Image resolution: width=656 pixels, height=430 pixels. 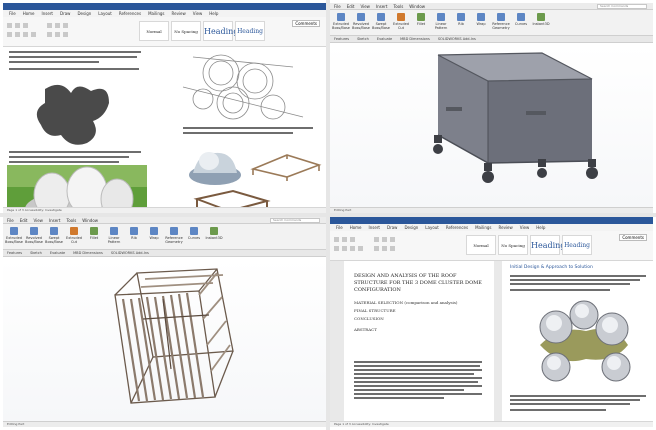 What do you see at coordinates (541, 23) in the screenshot?
I see `instant3d-button: Instant3D` at bounding box center [541, 23].